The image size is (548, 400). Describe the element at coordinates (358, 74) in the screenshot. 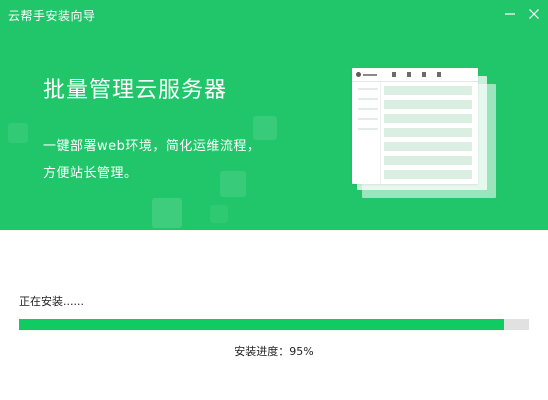

I see `illustration-avatar` at that location.